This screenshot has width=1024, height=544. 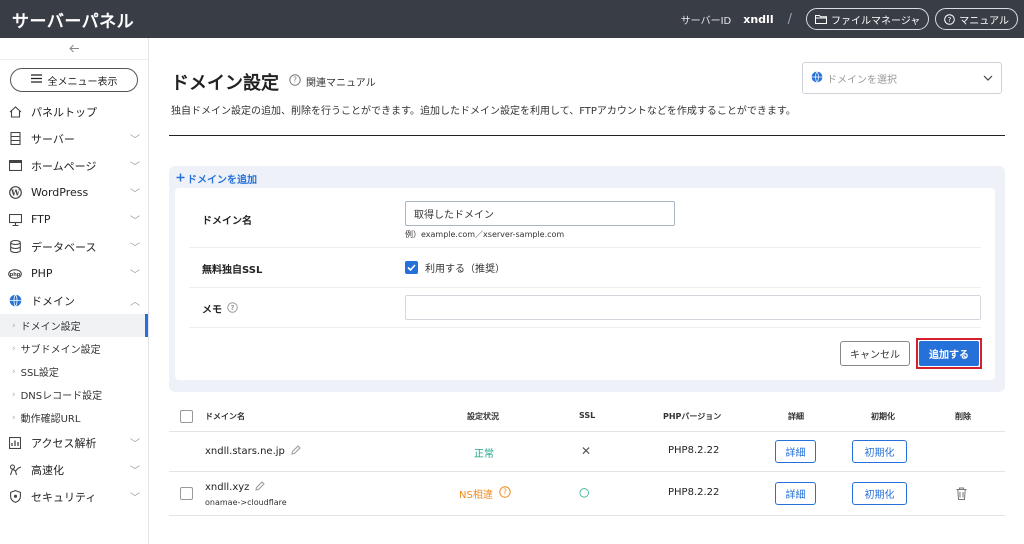 What do you see at coordinates (15, 443) in the screenshot?
I see `chart-icon` at bounding box center [15, 443].